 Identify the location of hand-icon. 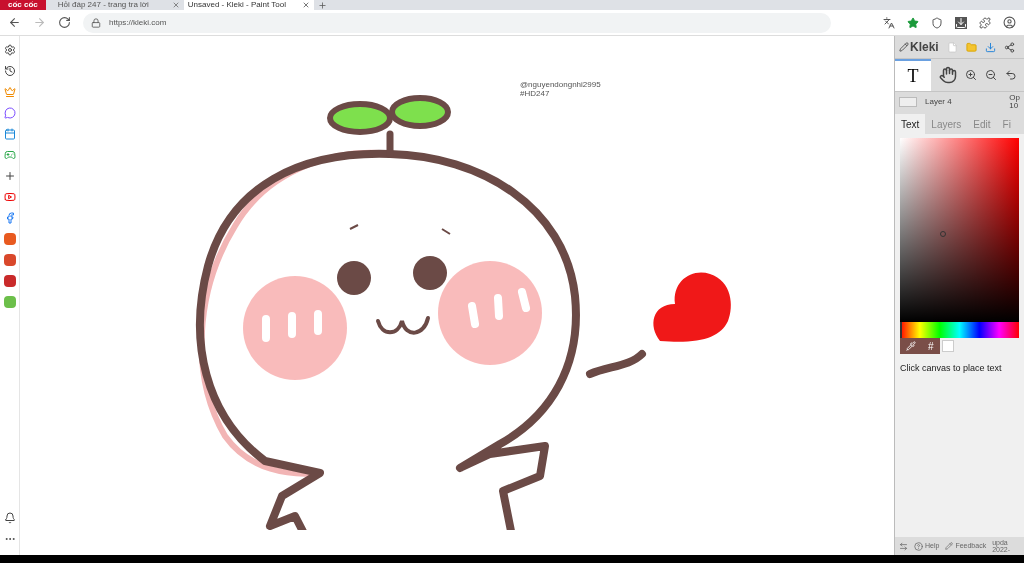
(948, 75).